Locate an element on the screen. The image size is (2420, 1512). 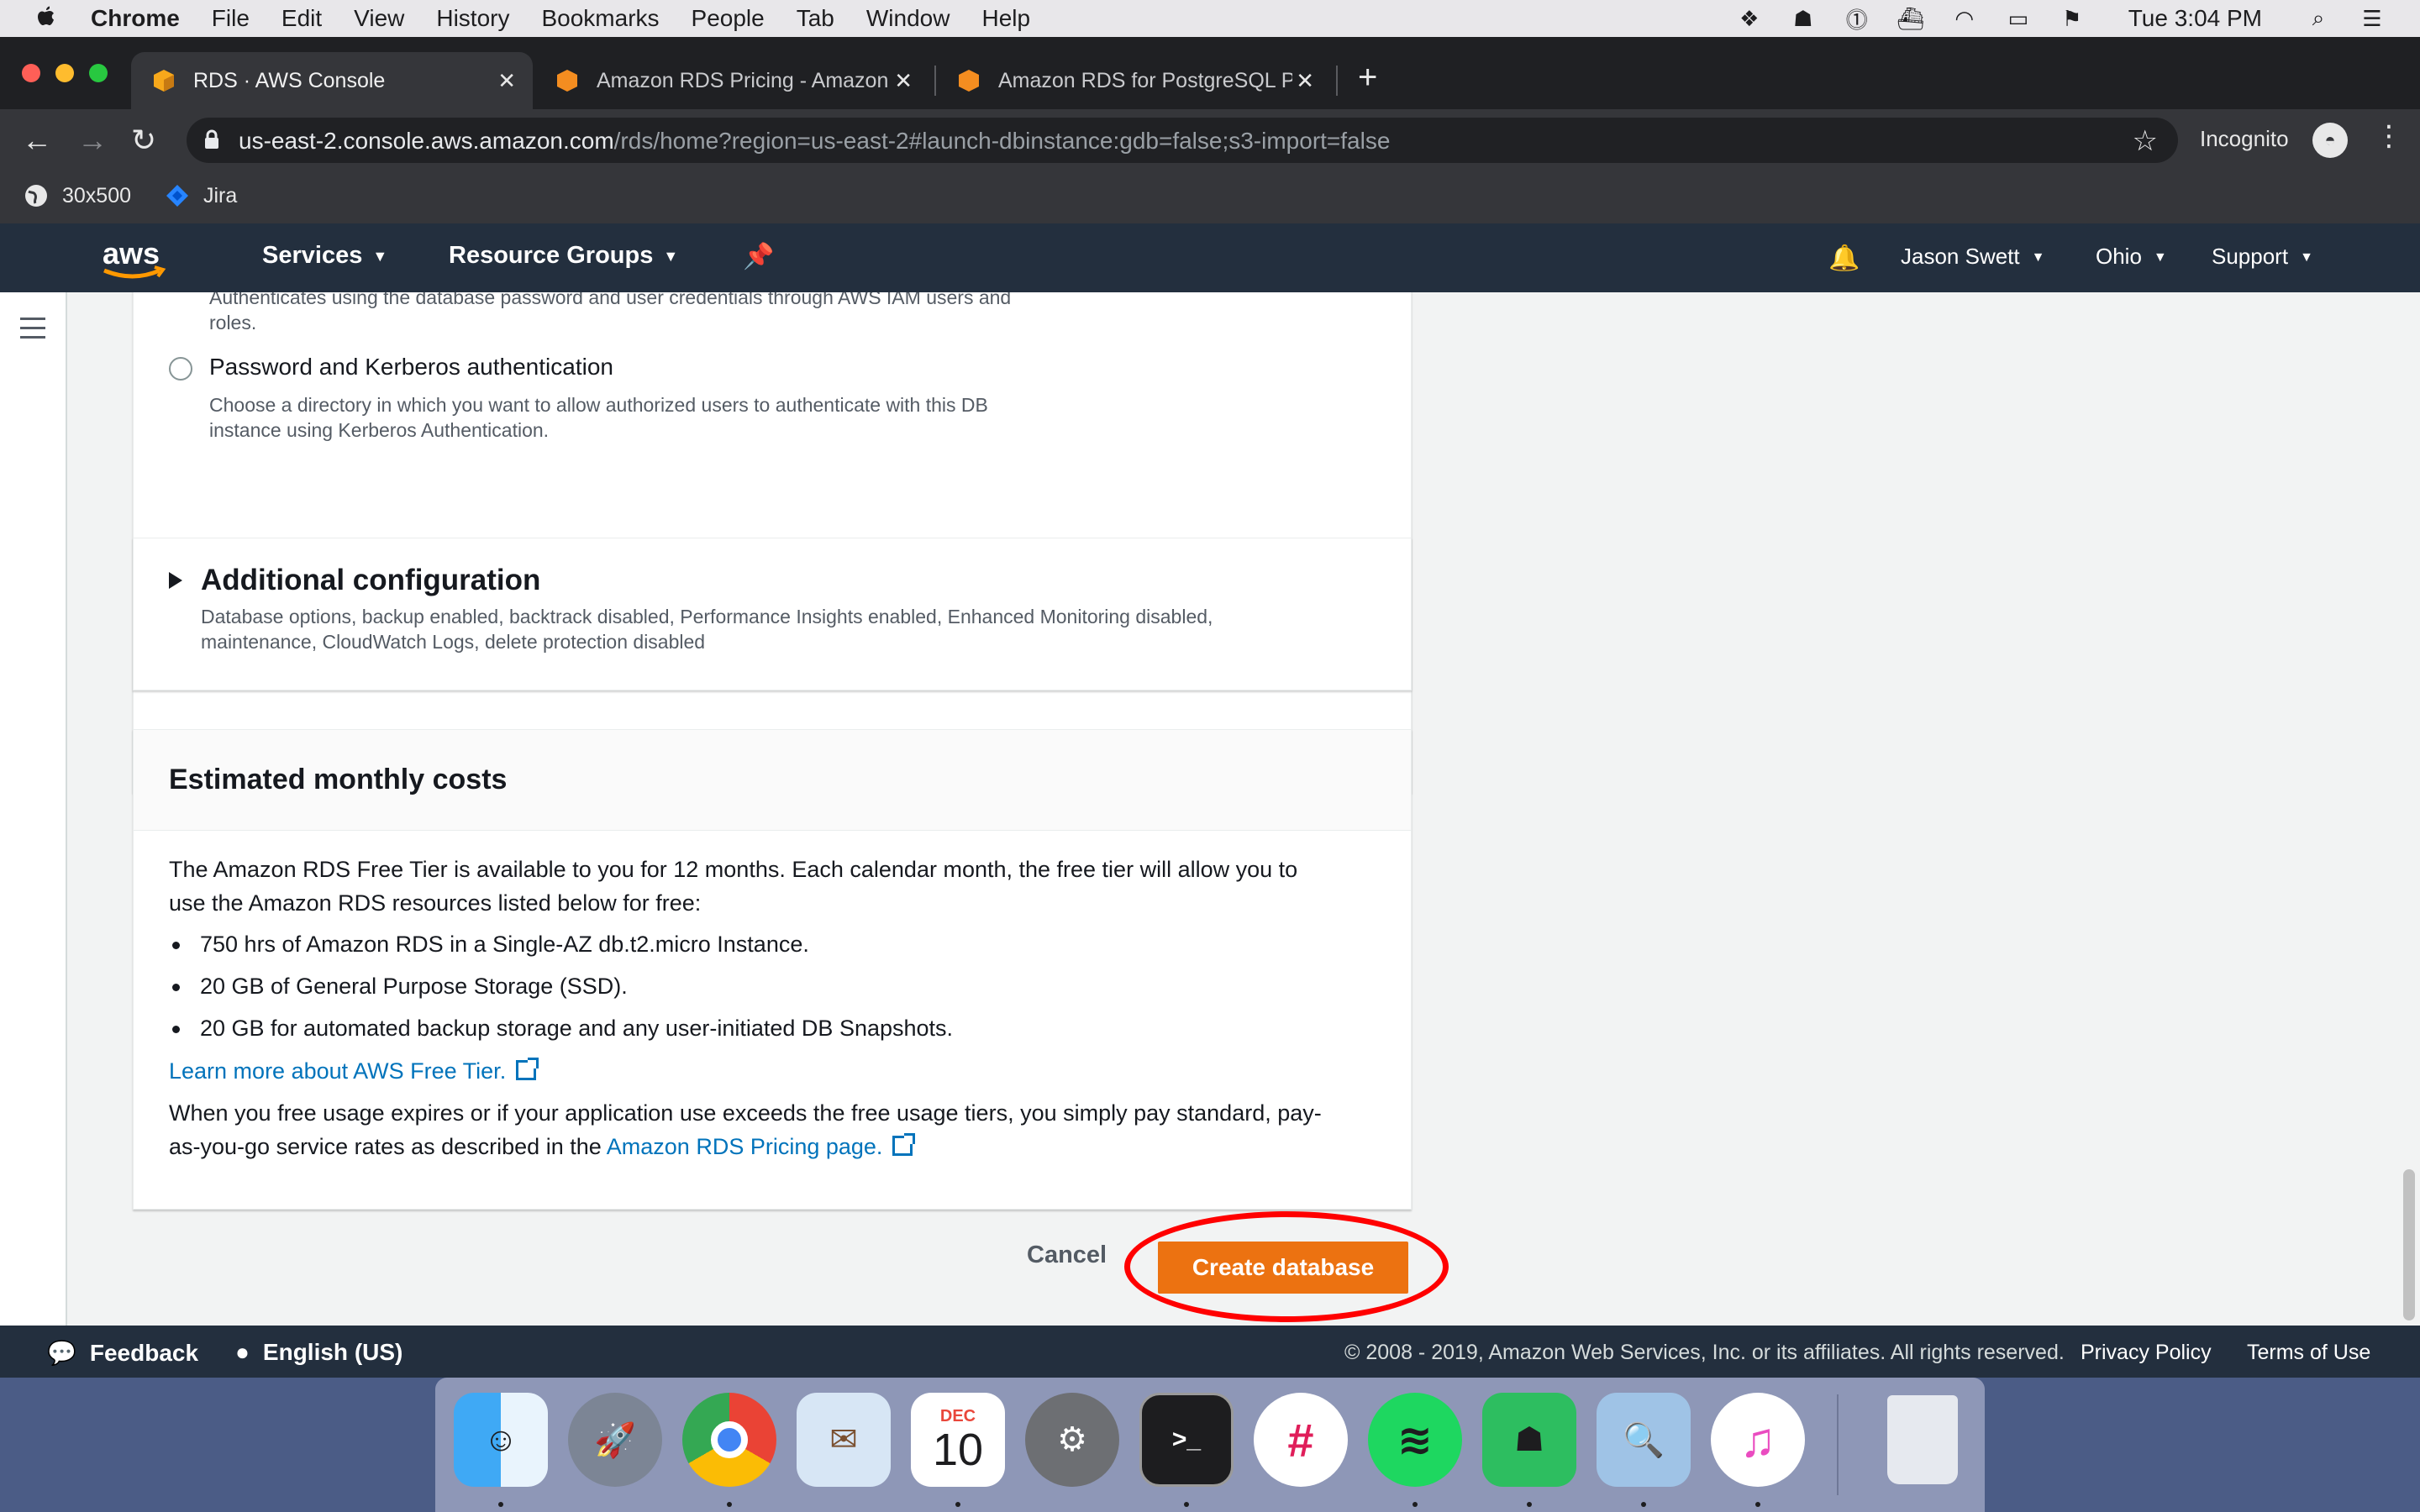
menu-file: File is located at coordinates (231, 18).